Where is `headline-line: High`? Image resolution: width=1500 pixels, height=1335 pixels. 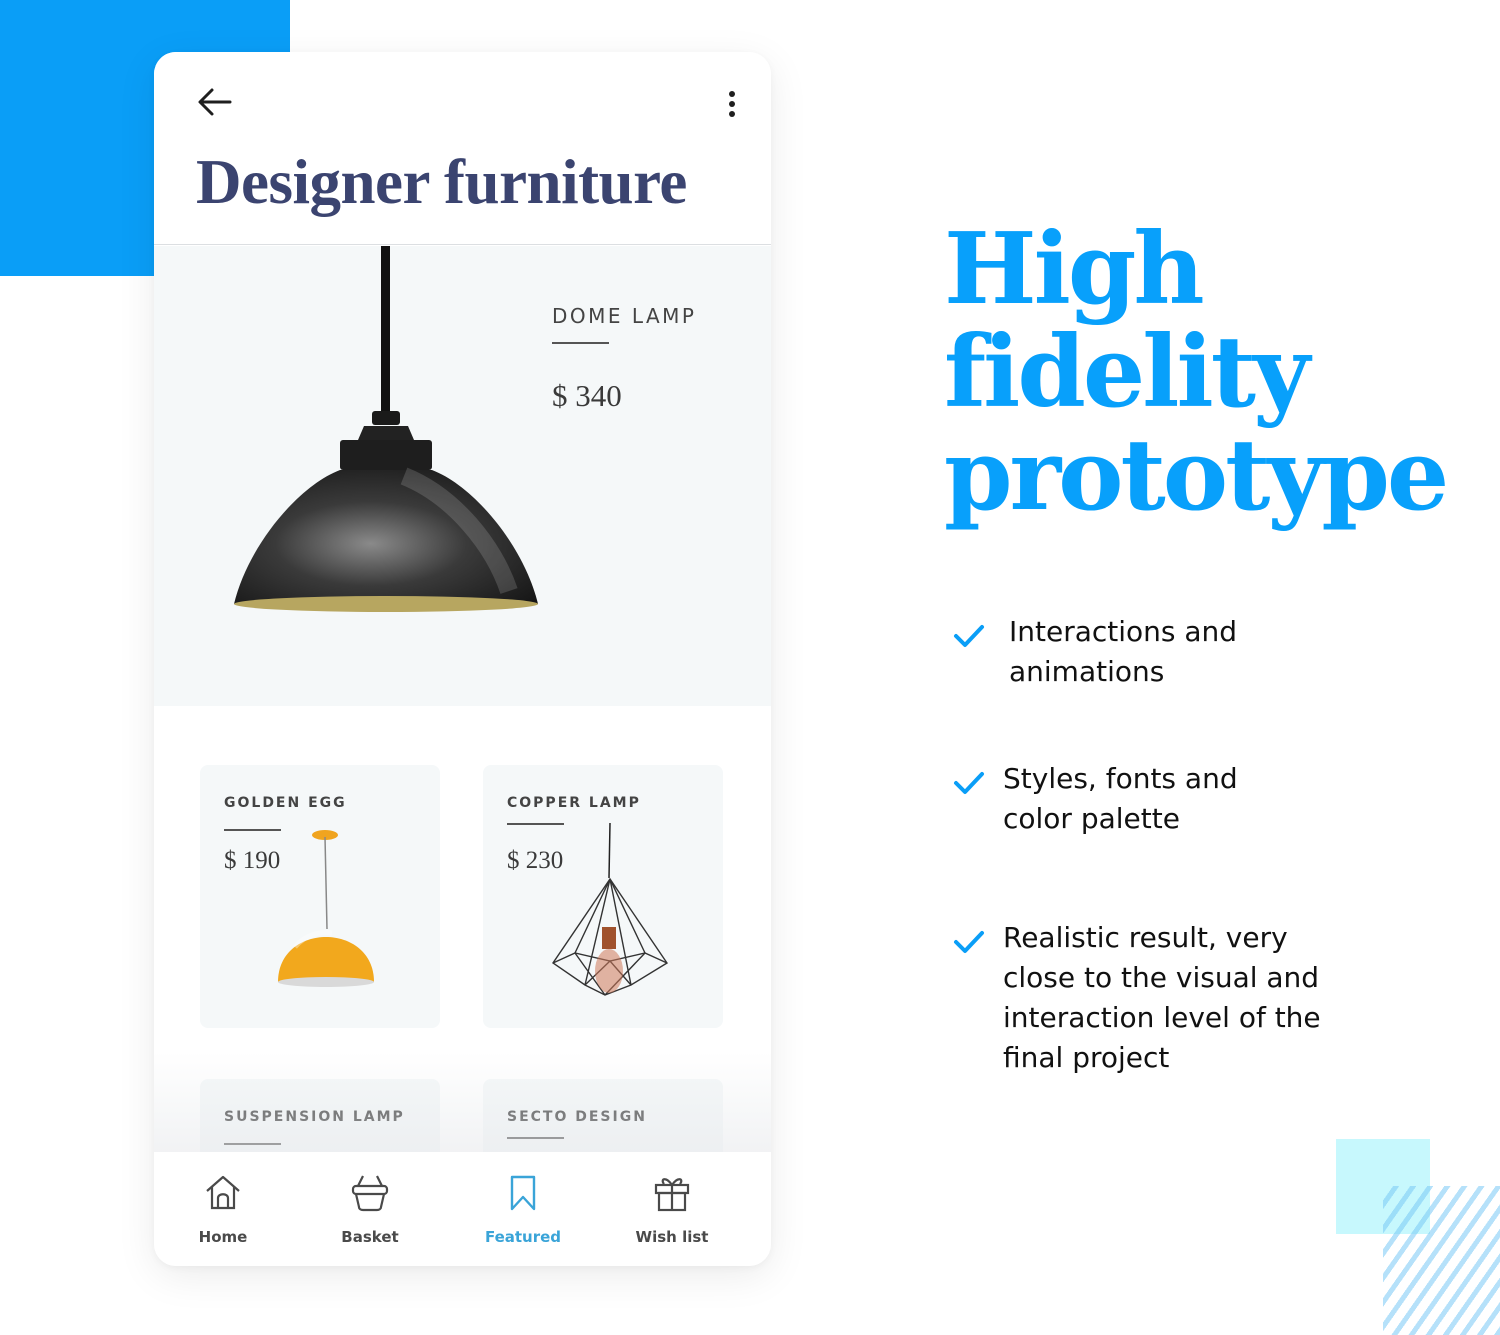 headline-line: High is located at coordinates (1074, 269).